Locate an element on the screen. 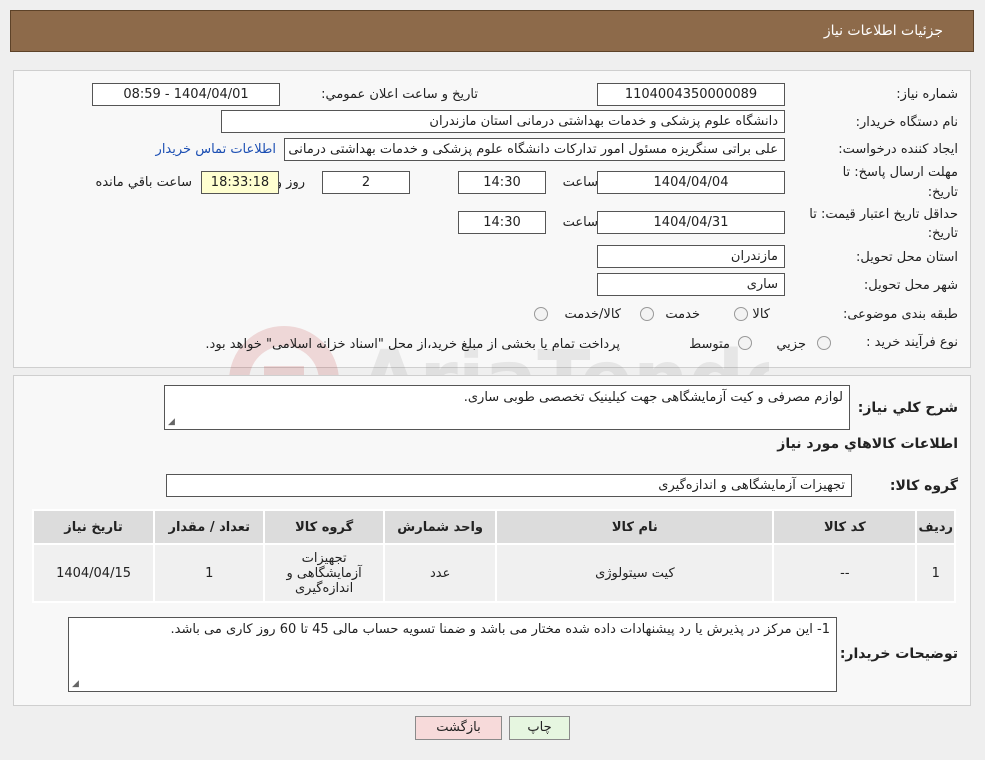  buyer-org-label: نام دستگاه خريدار: is located at coordinates (906, 122).